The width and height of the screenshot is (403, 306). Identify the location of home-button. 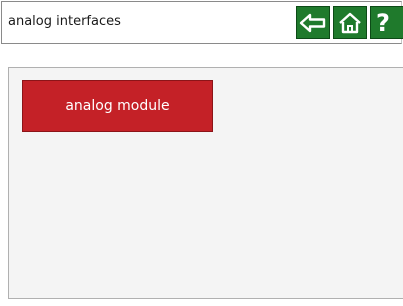
(350, 22).